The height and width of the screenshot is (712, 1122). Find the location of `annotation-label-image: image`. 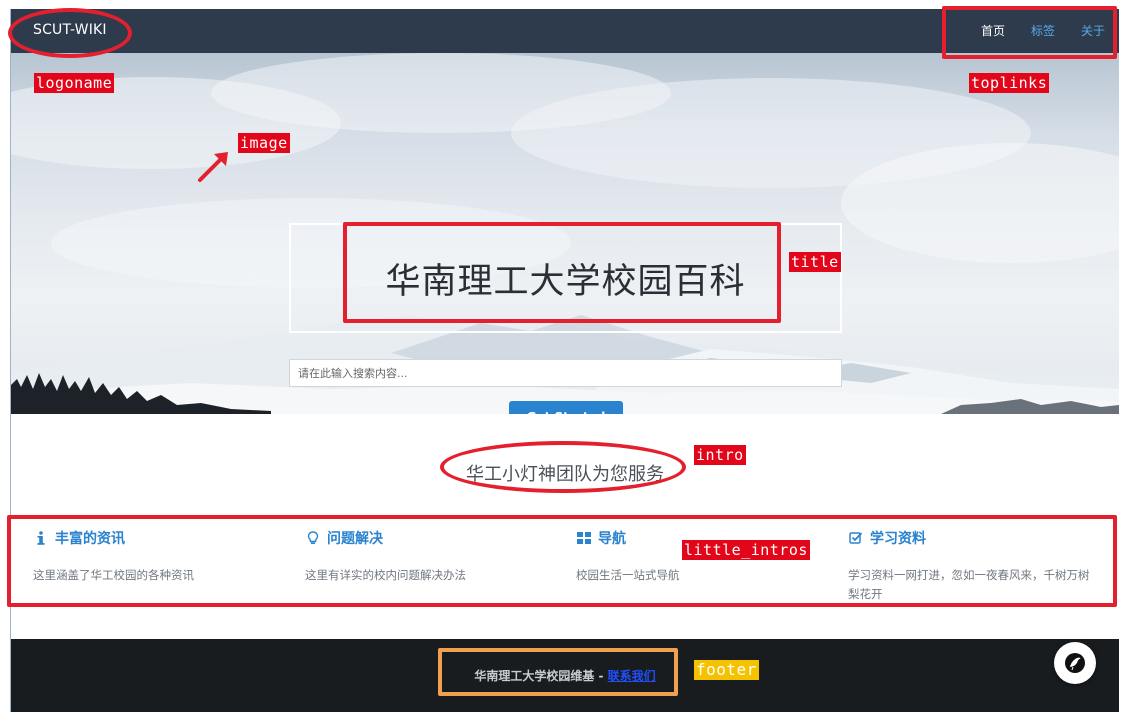

annotation-label-image: image is located at coordinates (264, 143).